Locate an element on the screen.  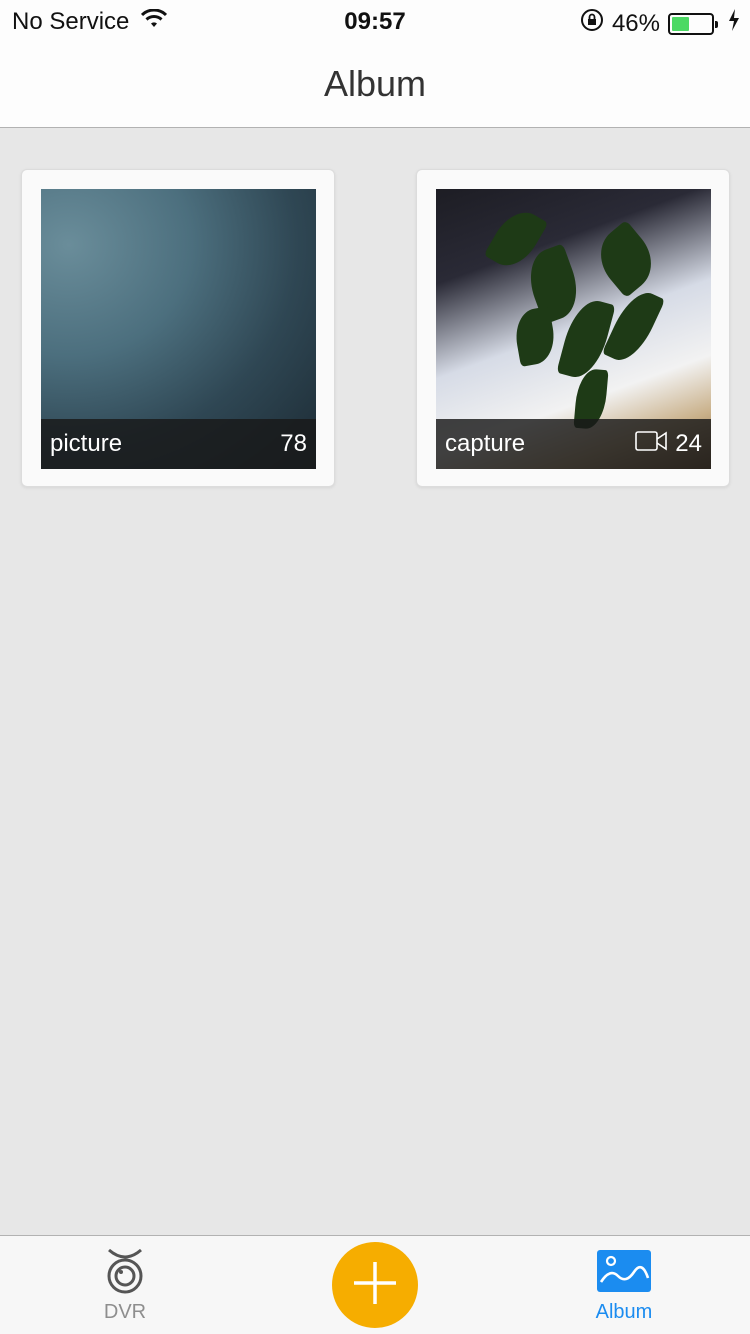
plus-icon is located at coordinates (375, 1285).